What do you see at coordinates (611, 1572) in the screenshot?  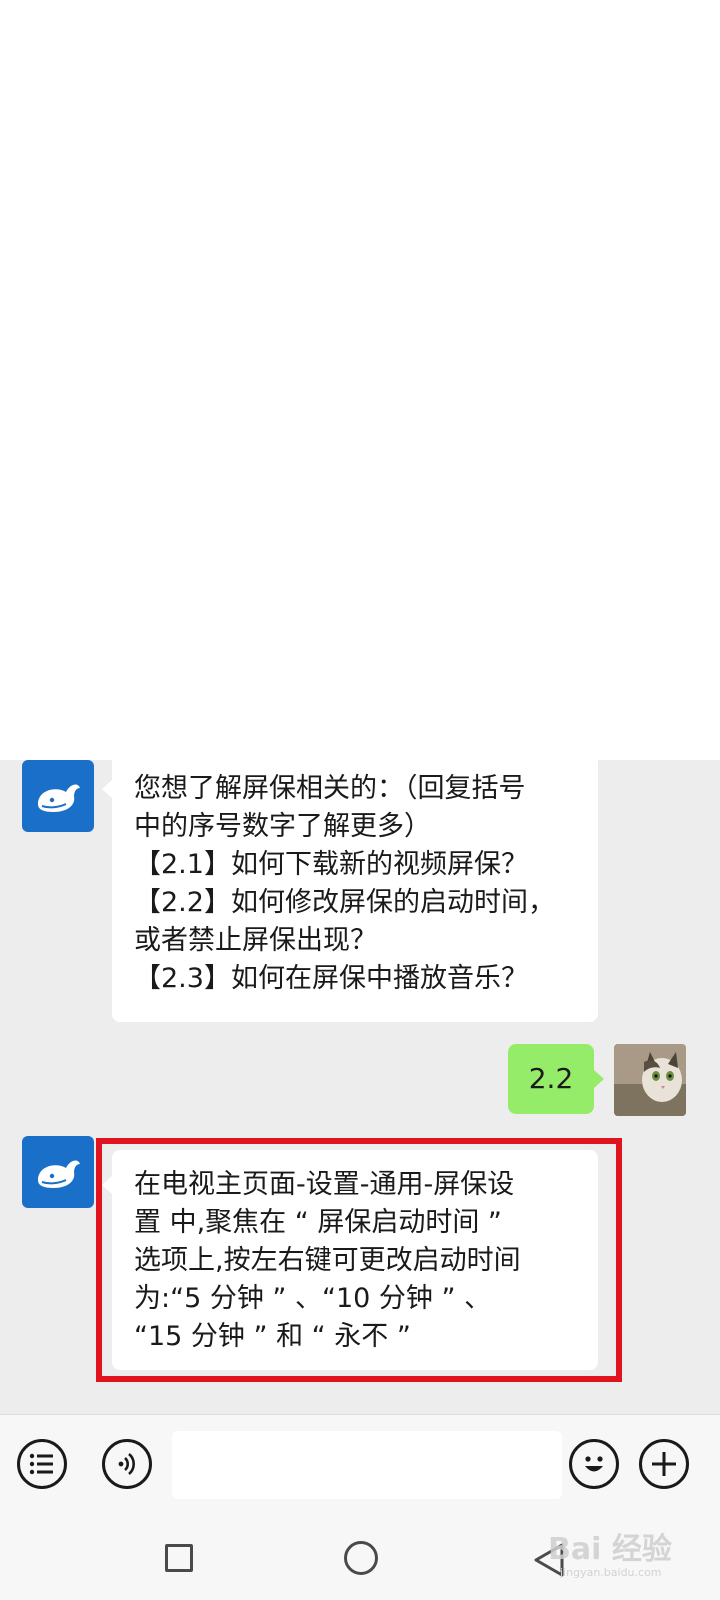 I see `watermark-url: jingyan.baidu.com` at bounding box center [611, 1572].